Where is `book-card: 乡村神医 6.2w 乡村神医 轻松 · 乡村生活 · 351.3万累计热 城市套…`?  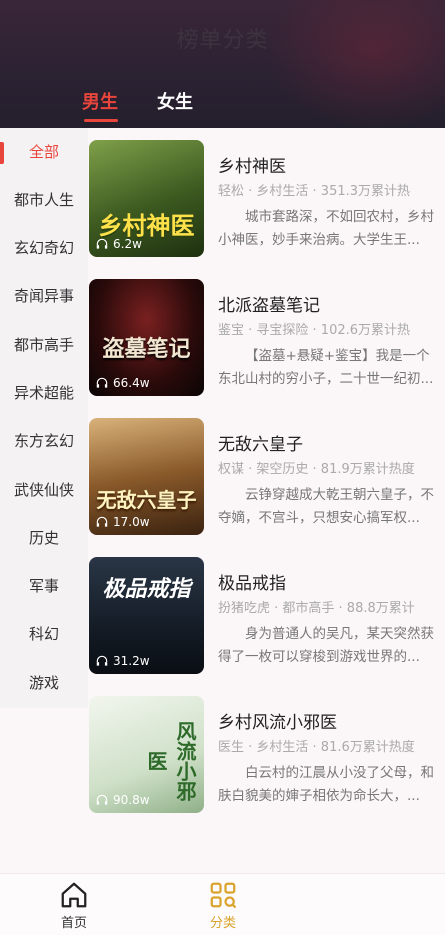
book-card: 乡村神医 6.2w 乡村神医 轻松 · 乡村生活 · 351.3万累计热 城市套… is located at coordinates (266, 192).